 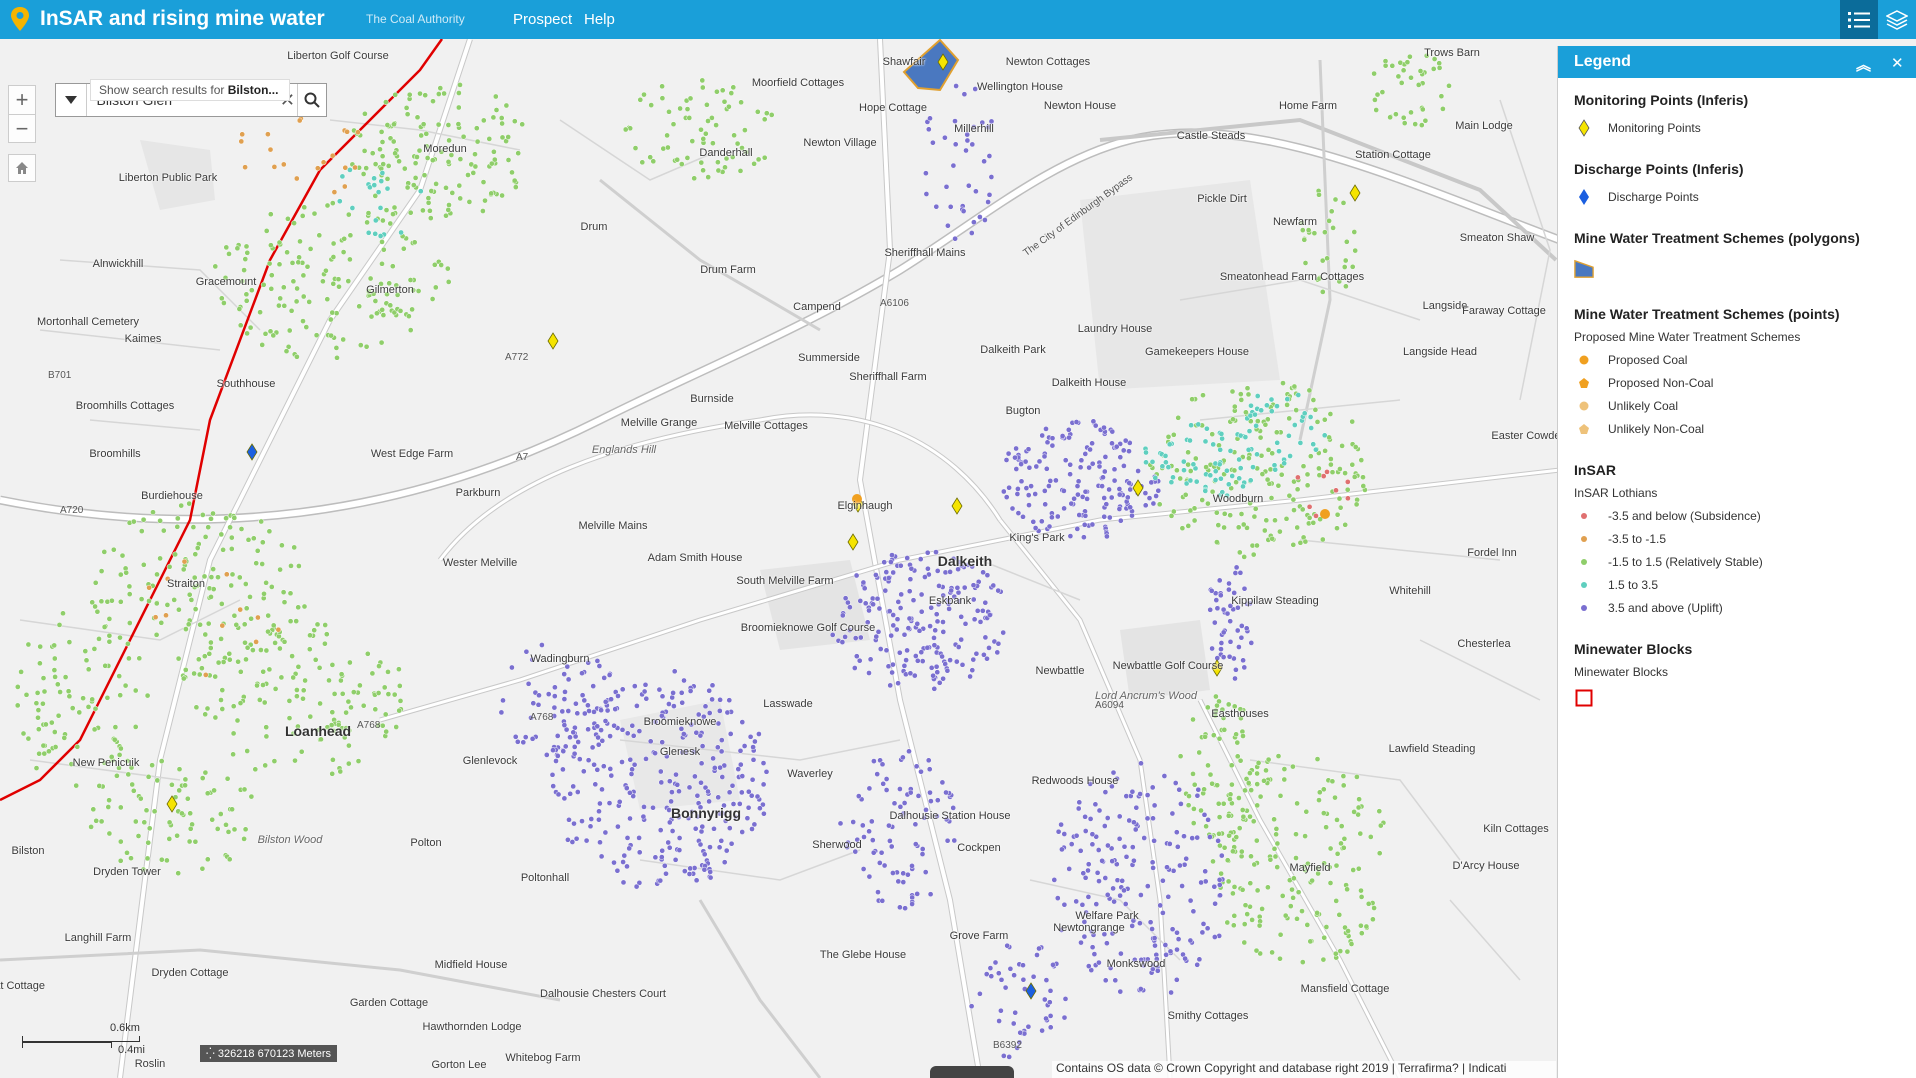 What do you see at coordinates (1648, 359) in the screenshot?
I see `legend-item-label: Proposed Coal` at bounding box center [1648, 359].